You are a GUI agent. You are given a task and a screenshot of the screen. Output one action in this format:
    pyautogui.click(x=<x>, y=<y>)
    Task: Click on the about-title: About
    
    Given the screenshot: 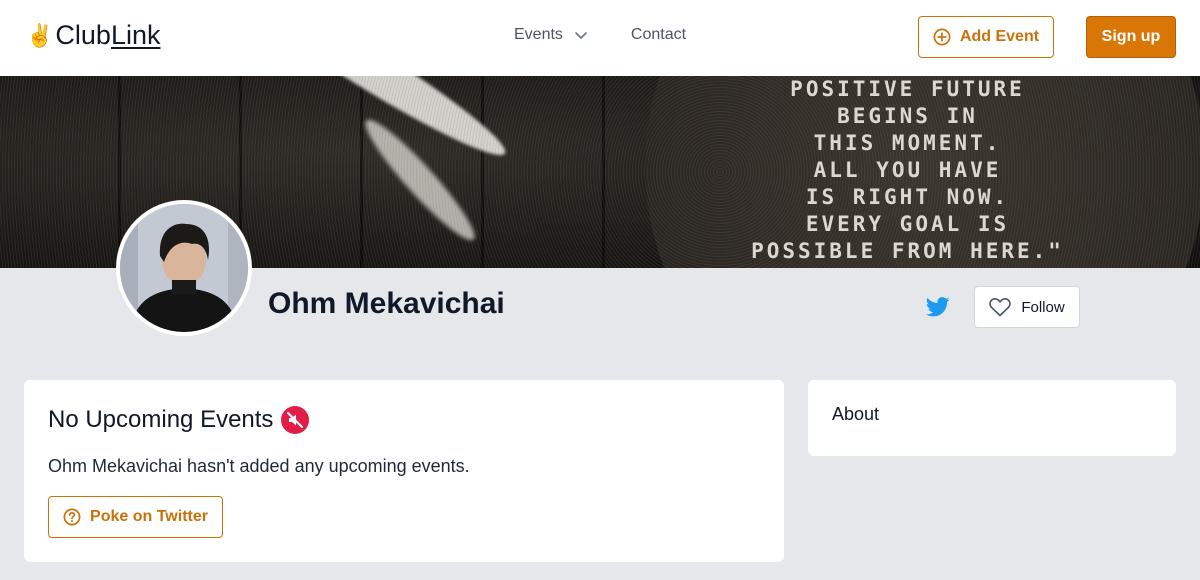 What is the action you would take?
    pyautogui.click(x=856, y=414)
    